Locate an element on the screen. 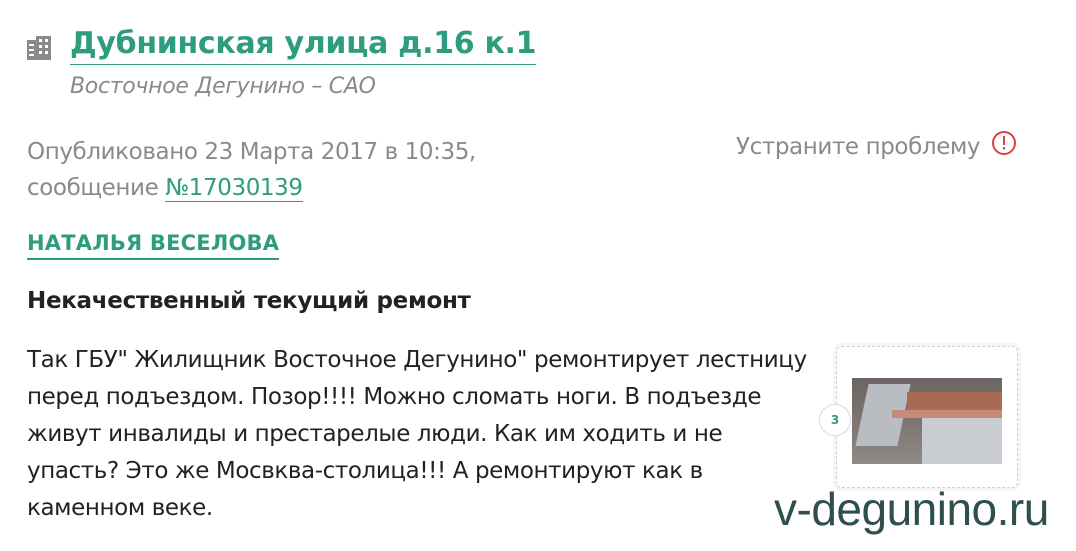 Image resolution: width=1076 pixels, height=551 pixels. address-link: Дубнинская улица д.16 к.1 is located at coordinates (303, 44).